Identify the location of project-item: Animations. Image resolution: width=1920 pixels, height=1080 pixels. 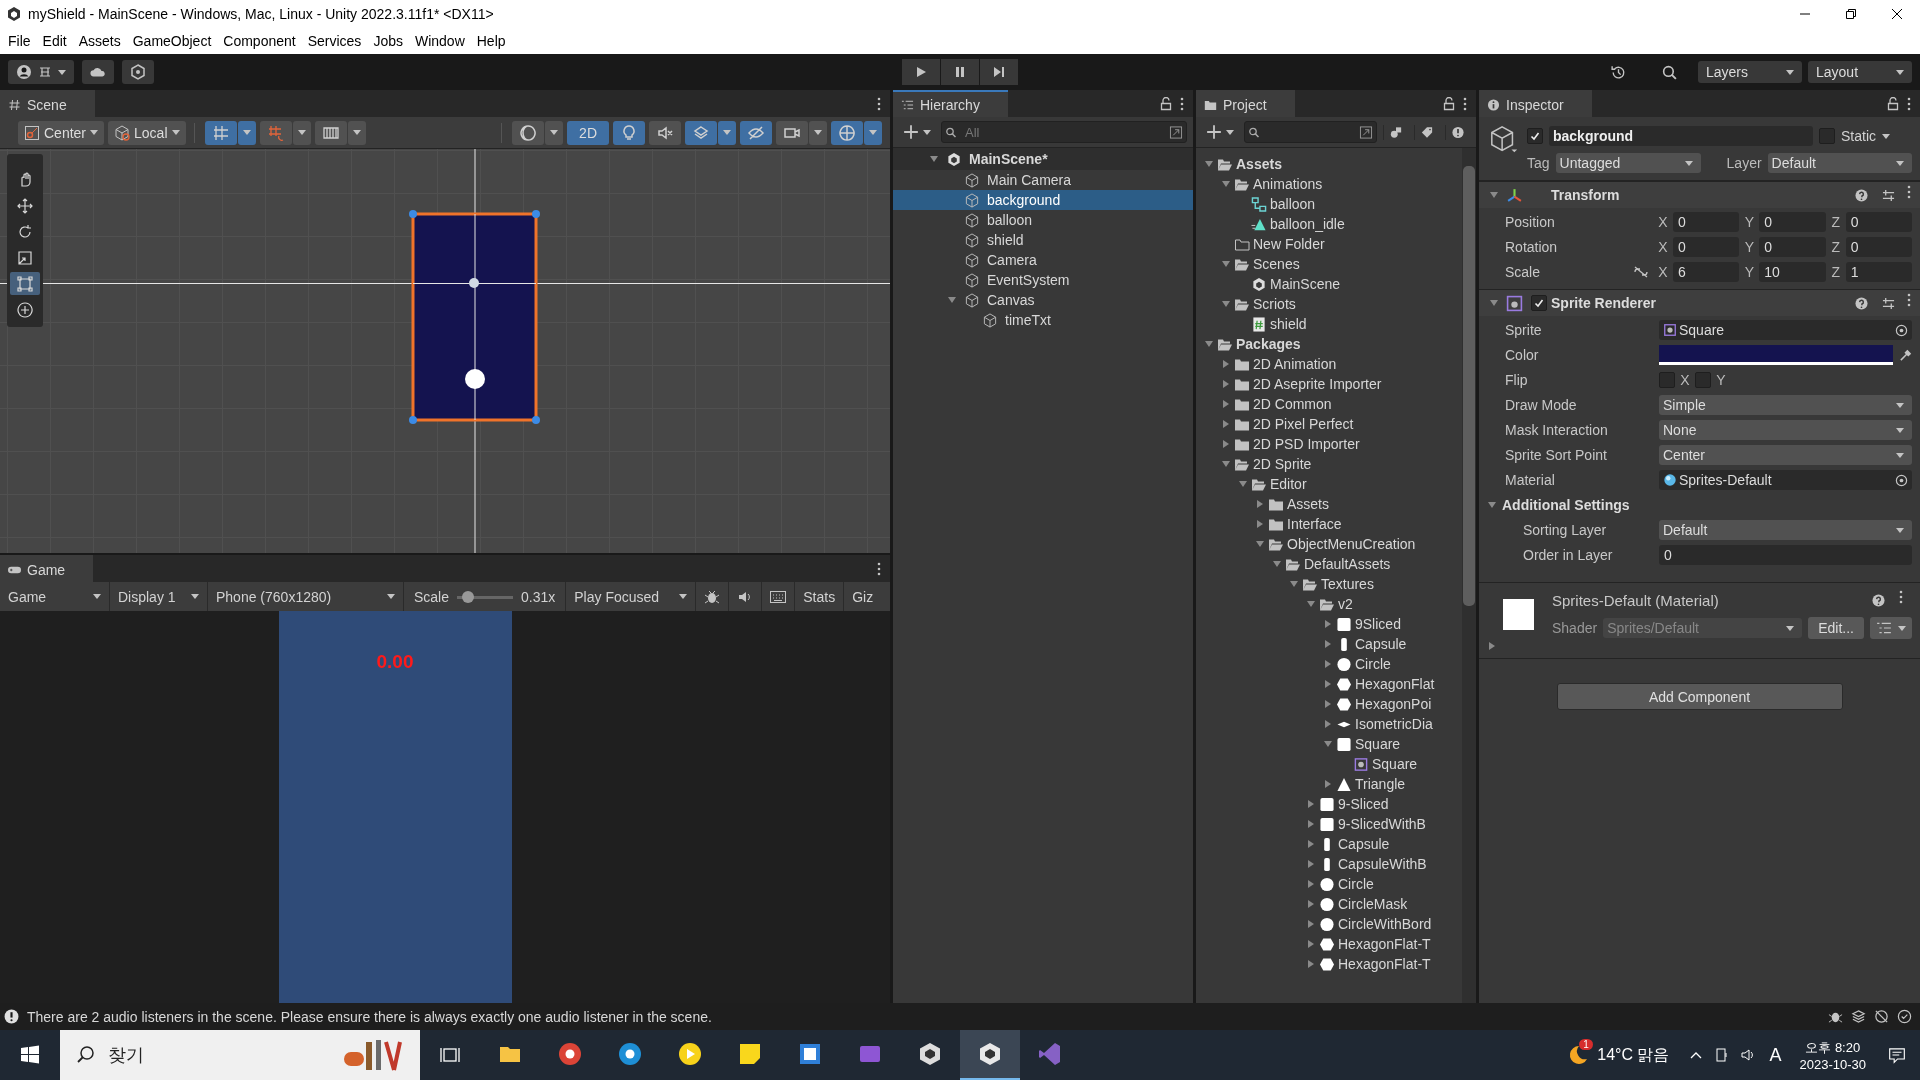
(1278, 184).